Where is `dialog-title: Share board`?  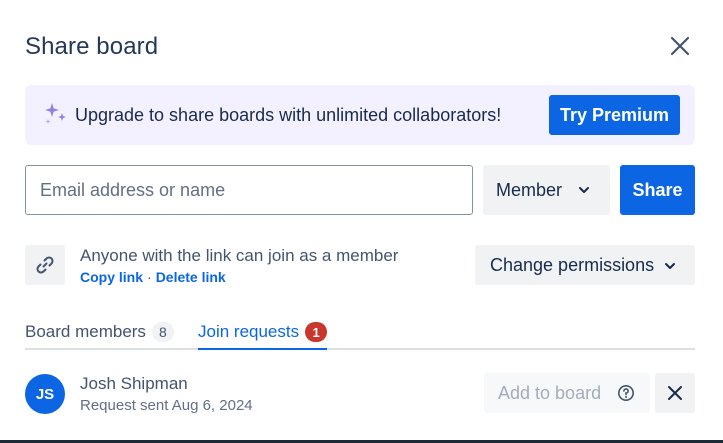
dialog-title: Share board is located at coordinates (92, 46).